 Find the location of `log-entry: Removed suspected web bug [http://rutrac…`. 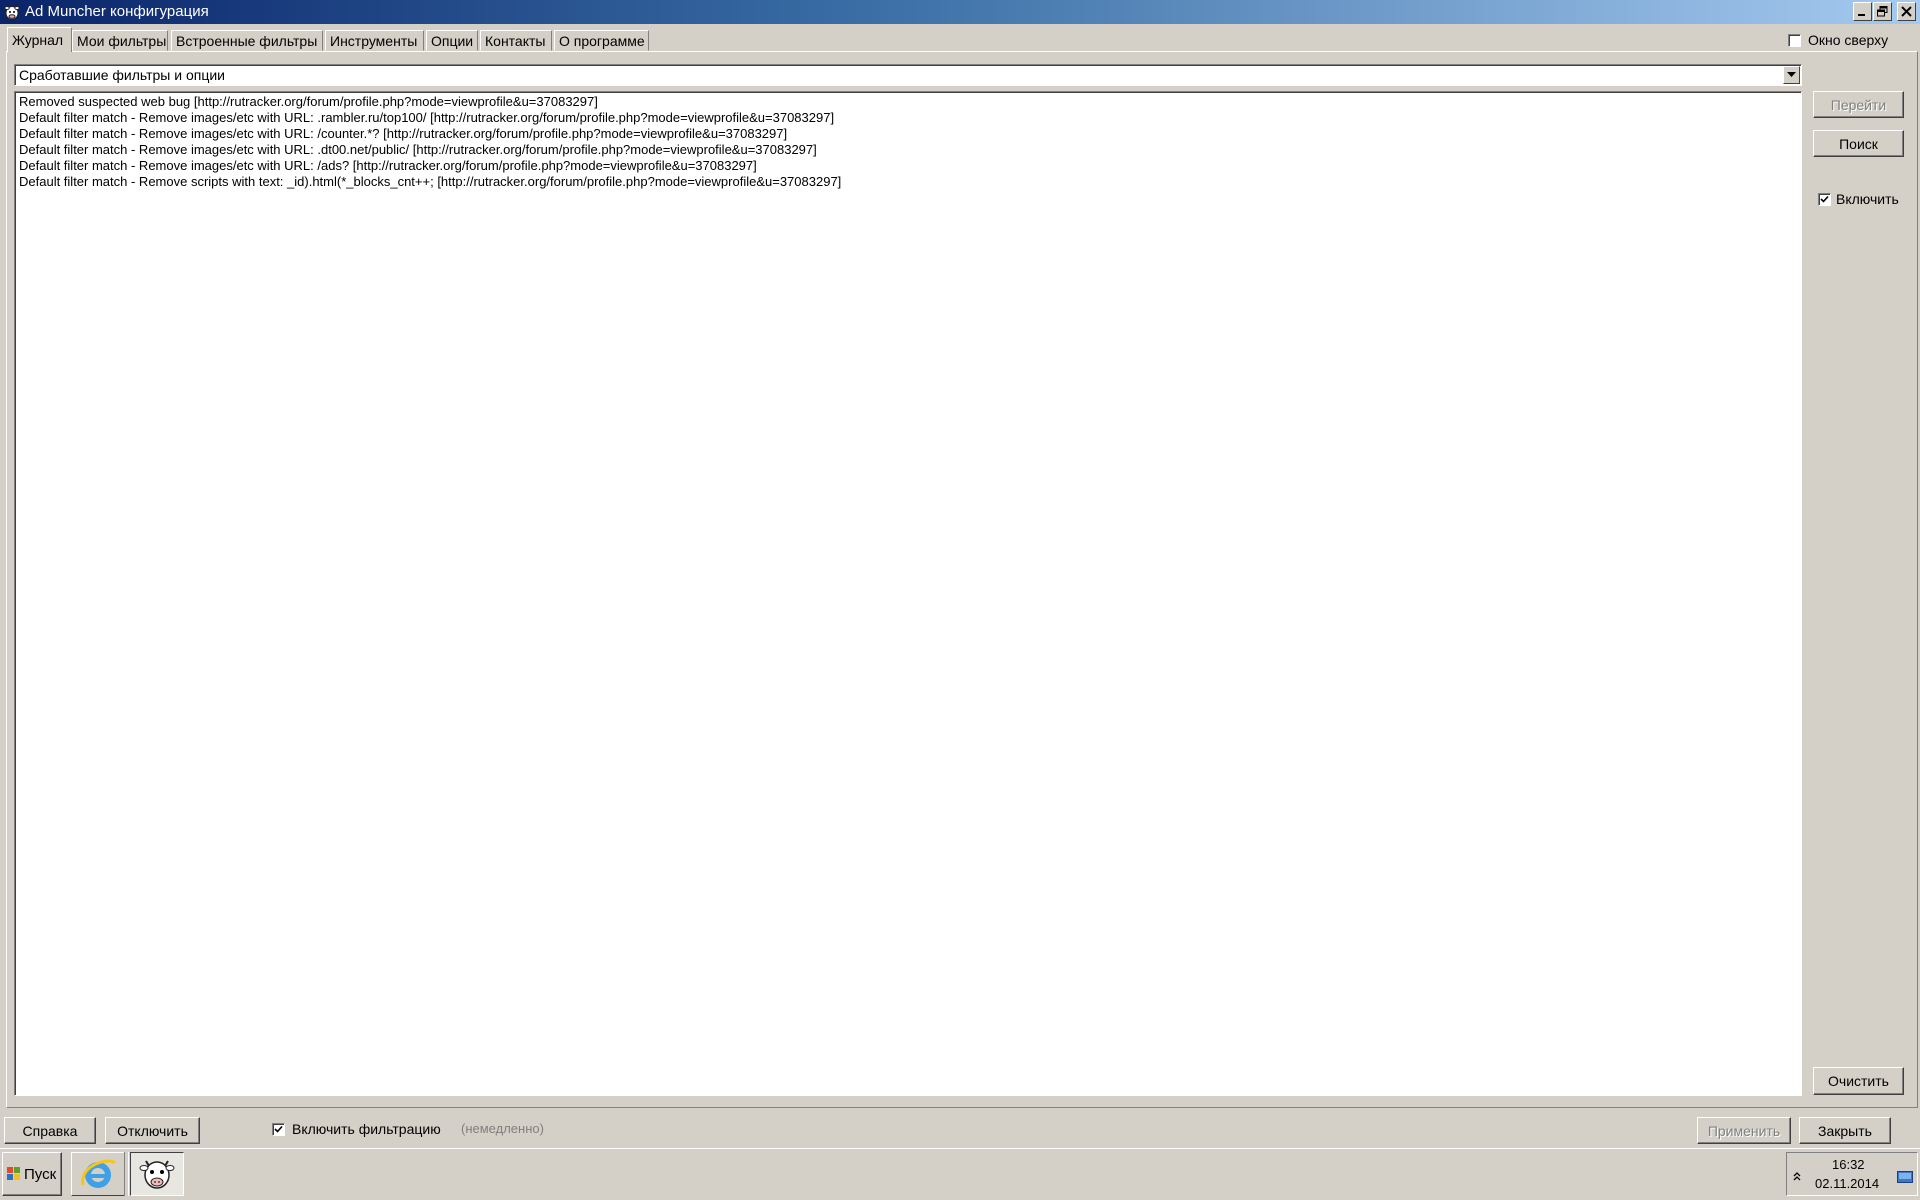

log-entry: Removed suspected web bug [http://rutrac… is located at coordinates (308, 102).